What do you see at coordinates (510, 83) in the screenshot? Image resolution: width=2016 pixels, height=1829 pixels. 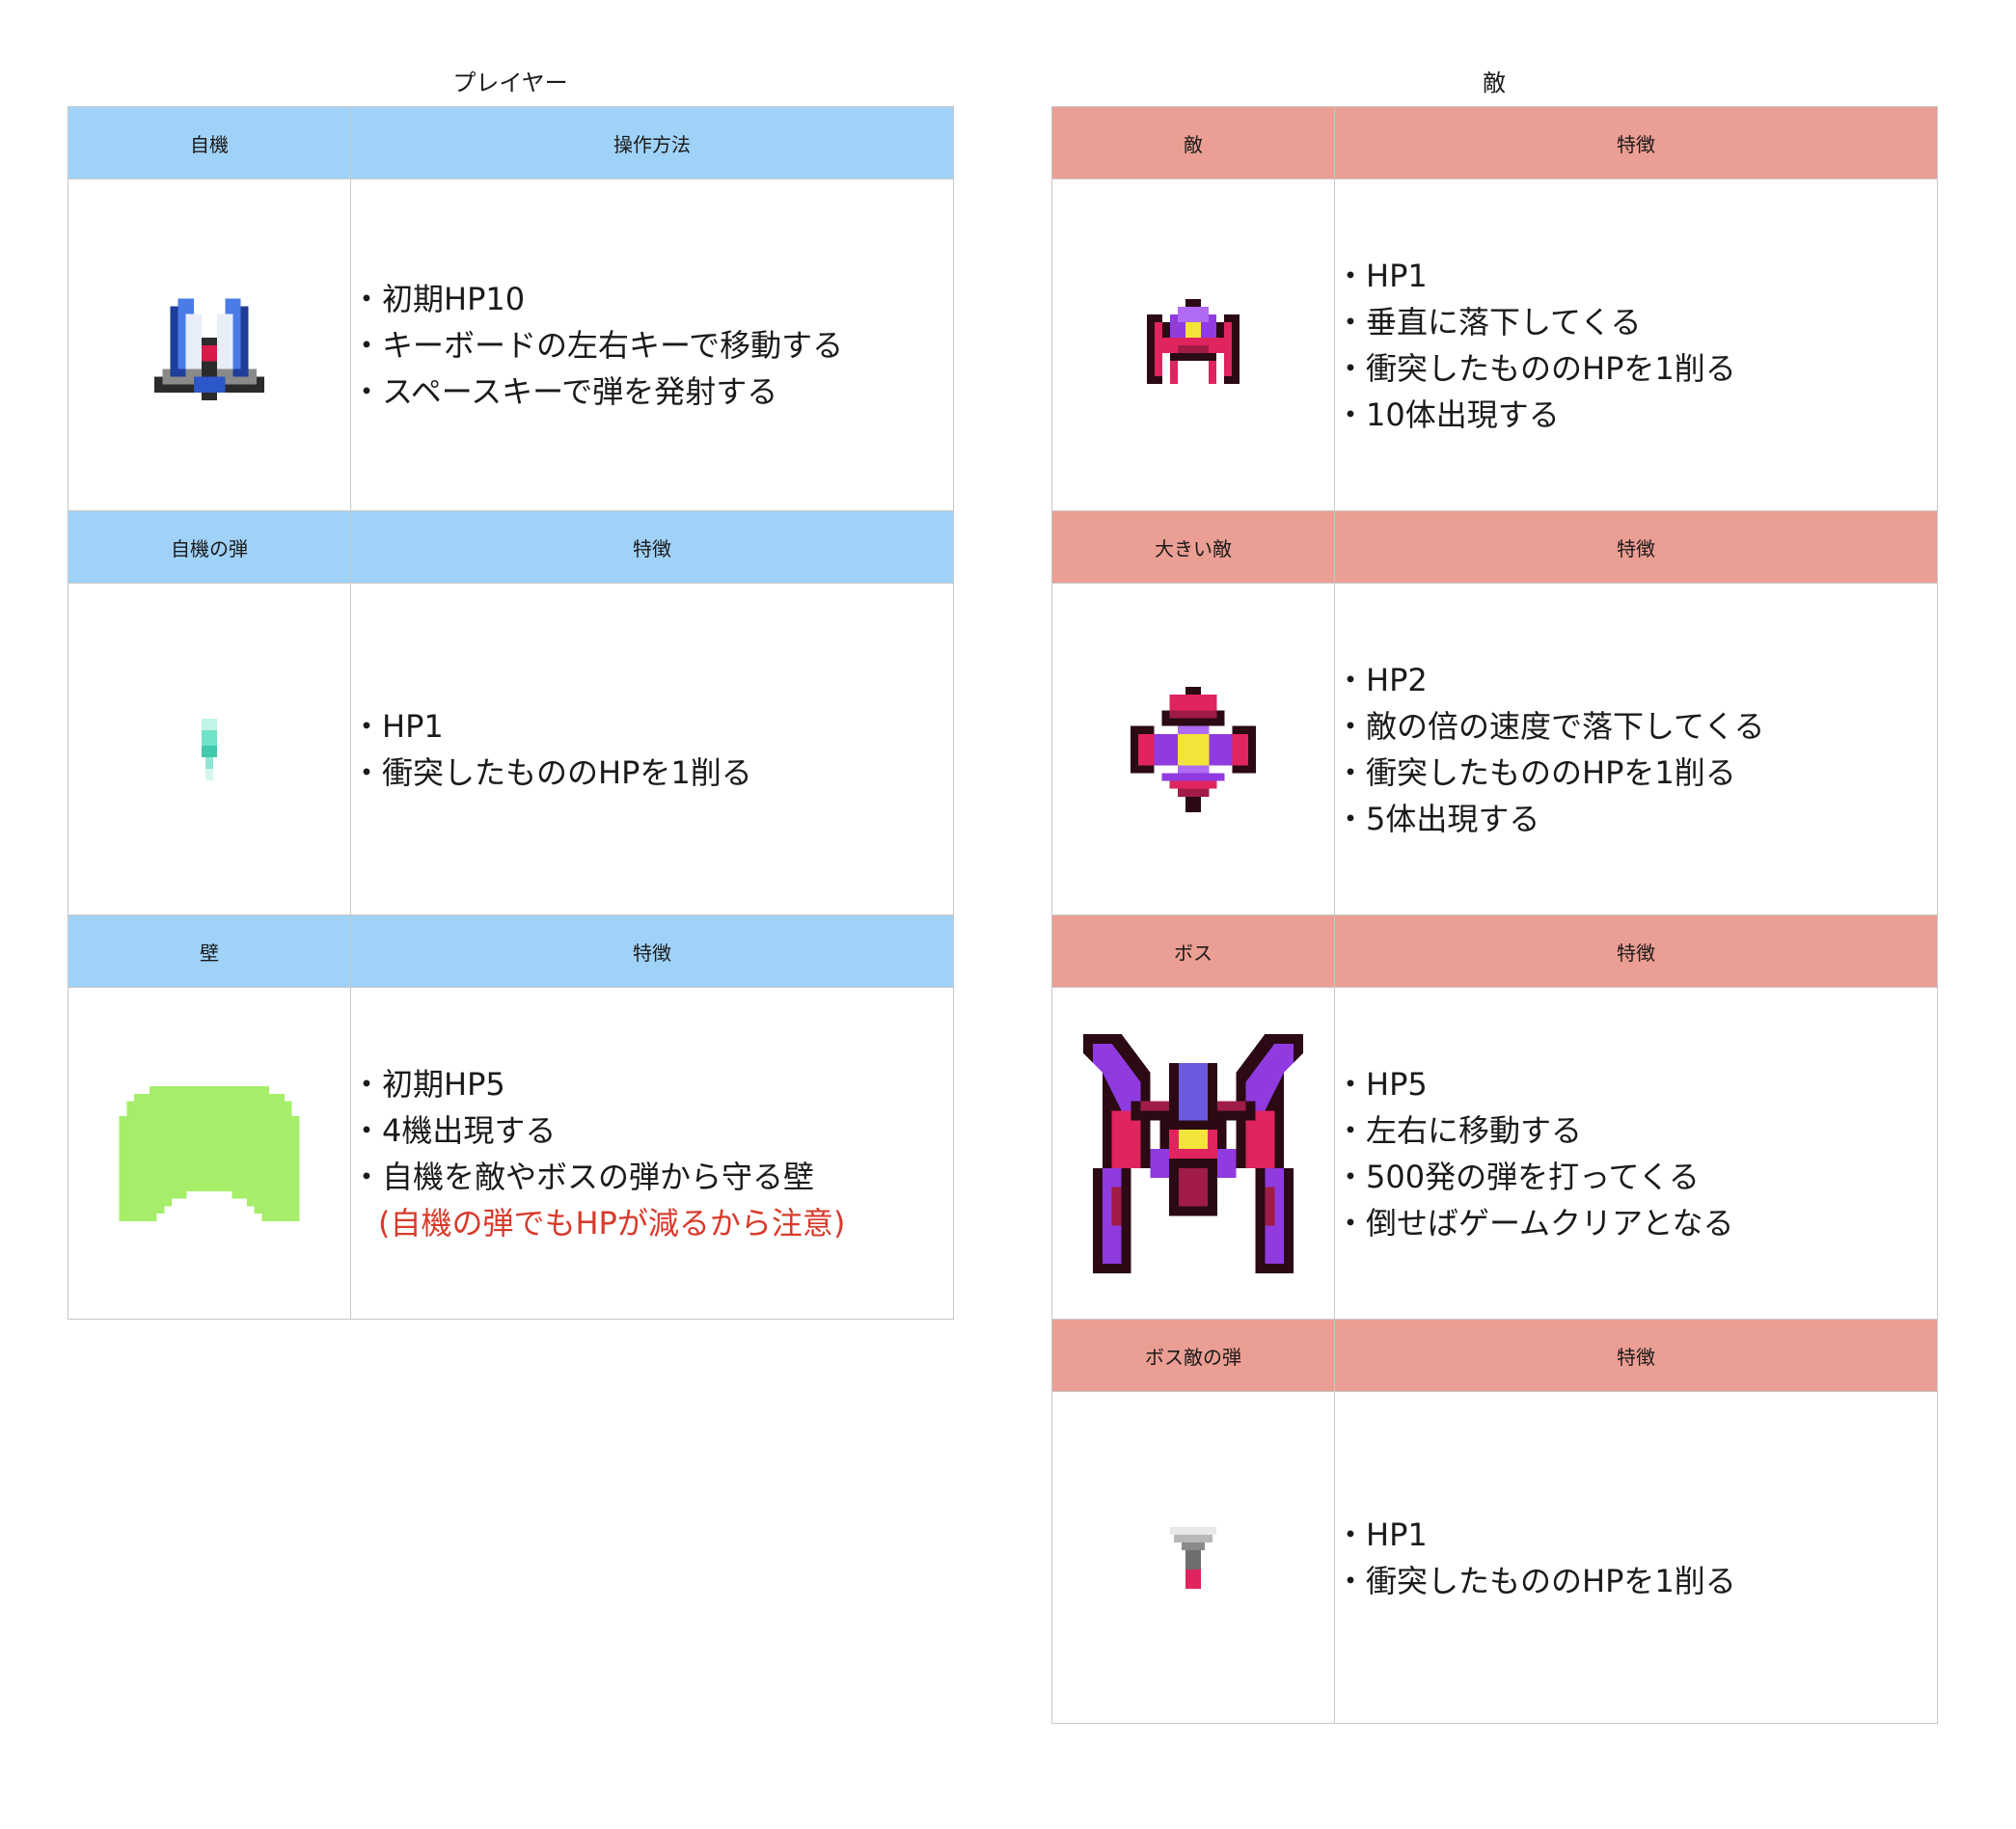 I see `player-section-title: プレイヤー` at bounding box center [510, 83].